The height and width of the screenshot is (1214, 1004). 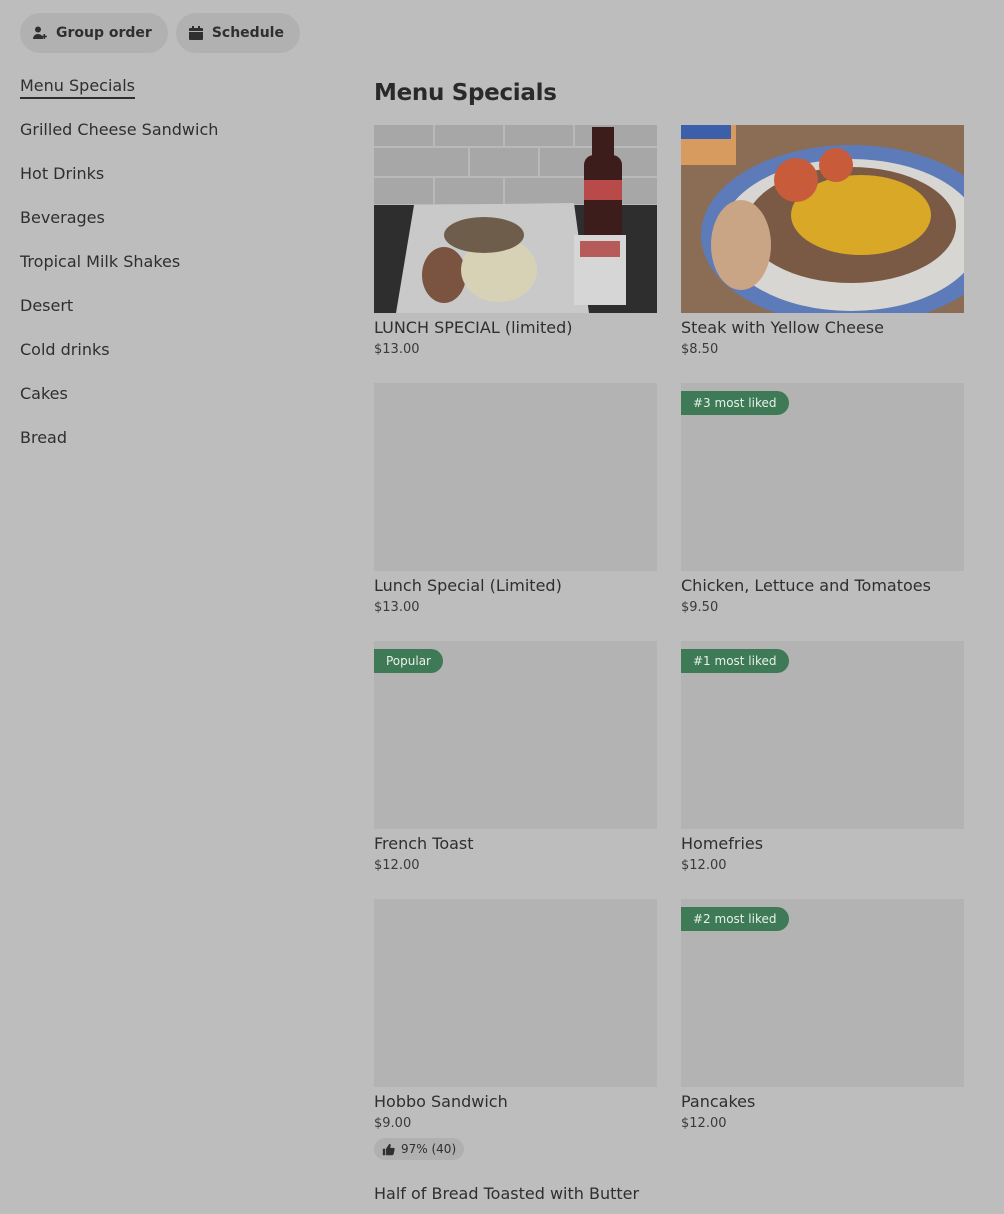 What do you see at coordinates (40, 33) in the screenshot?
I see `add-person-icon` at bounding box center [40, 33].